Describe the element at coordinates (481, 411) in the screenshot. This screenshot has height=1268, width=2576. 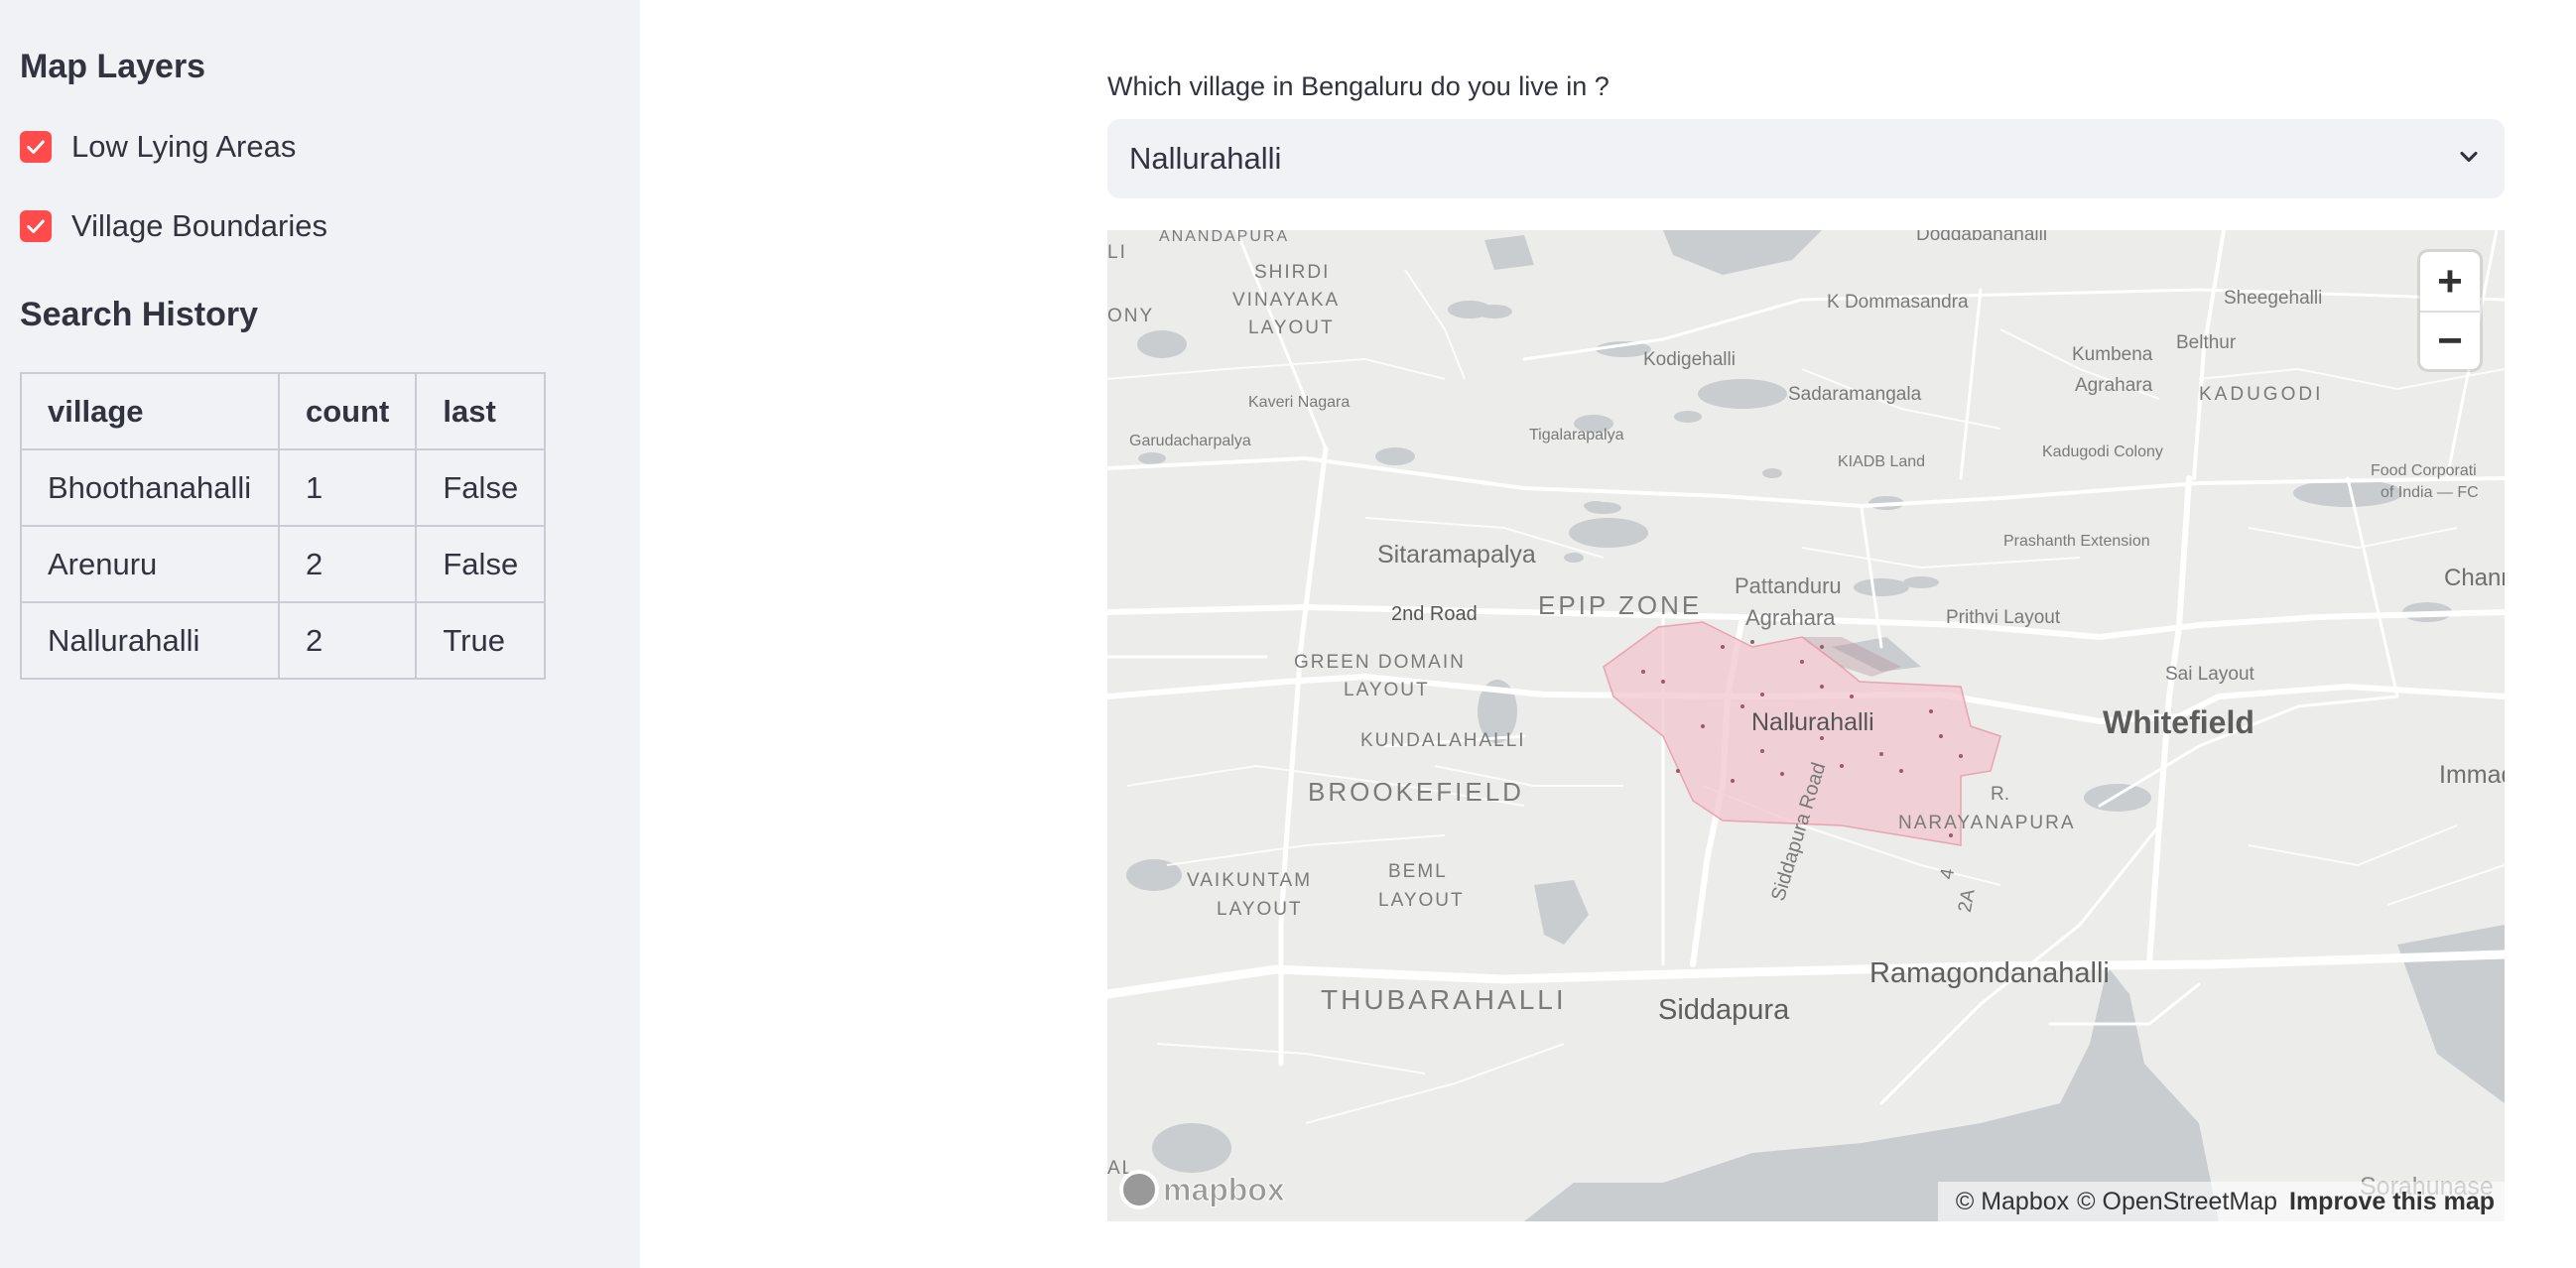
I see `column-header-last: last` at that location.